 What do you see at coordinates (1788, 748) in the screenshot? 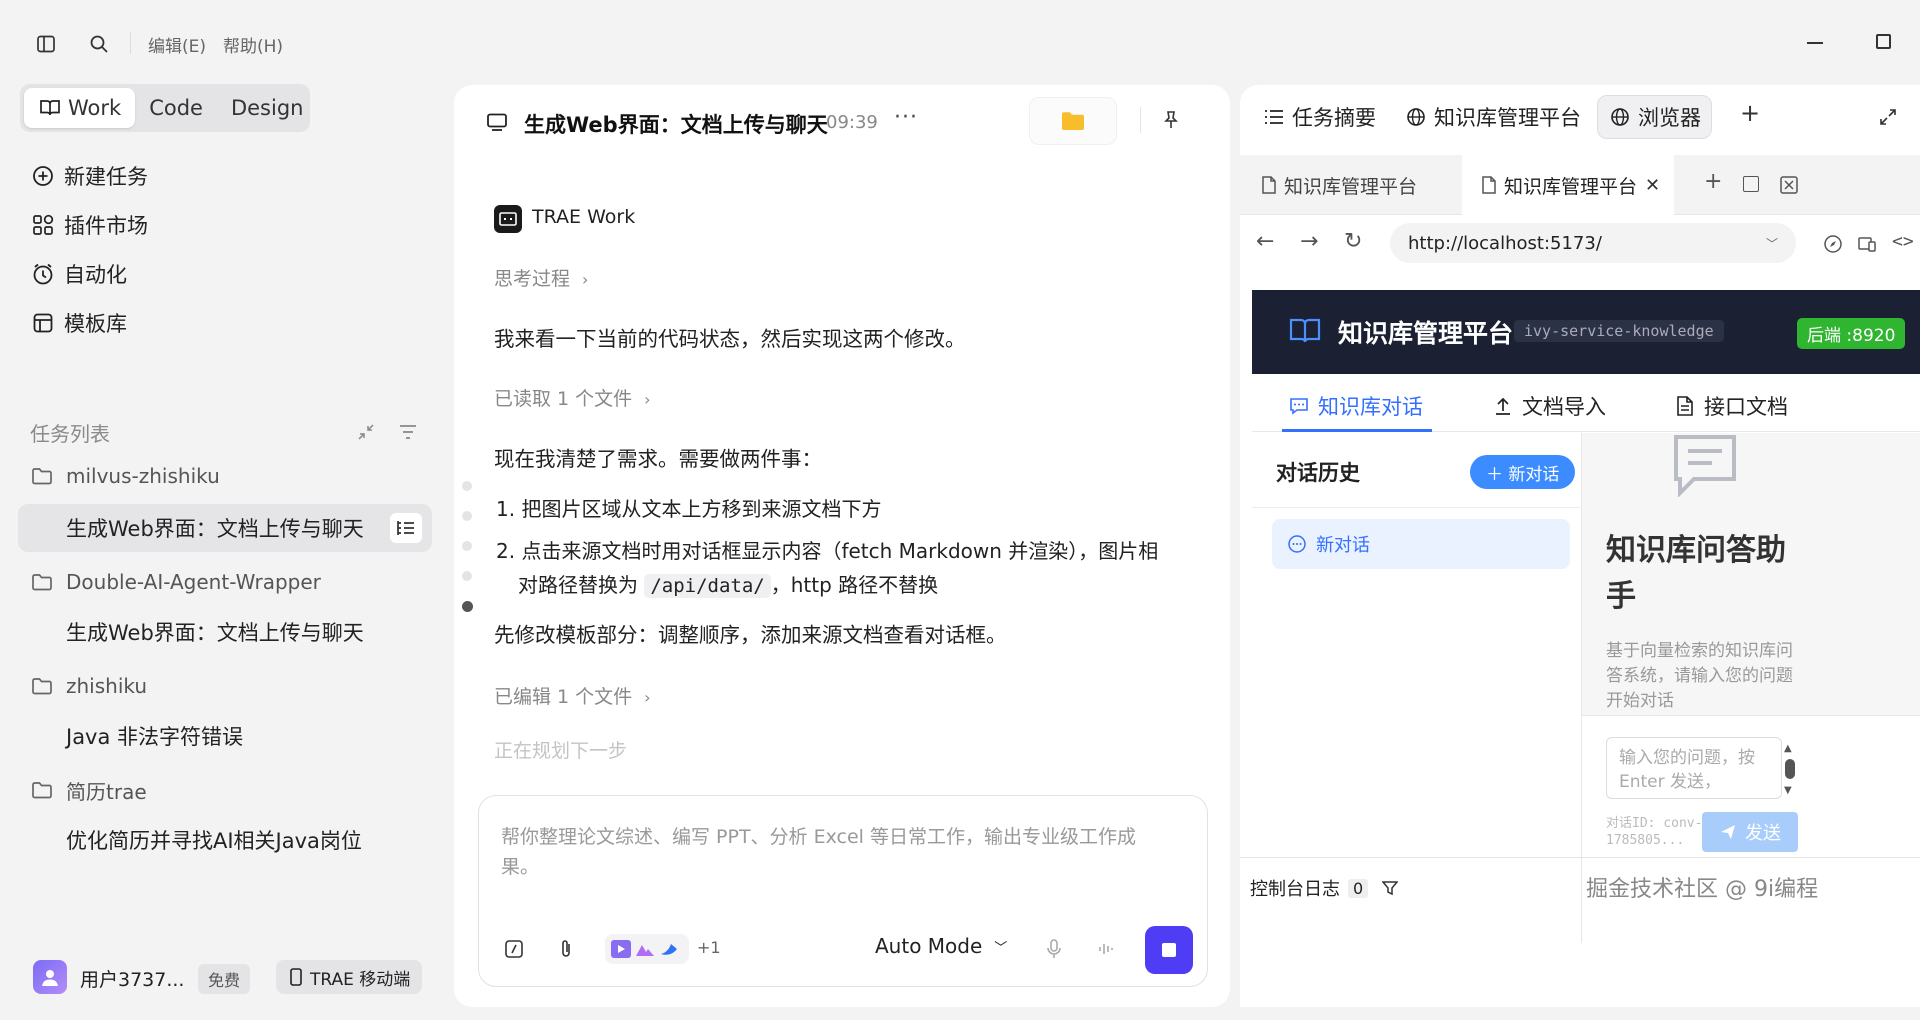
I see `scroll-up-icon: ▲` at bounding box center [1788, 748].